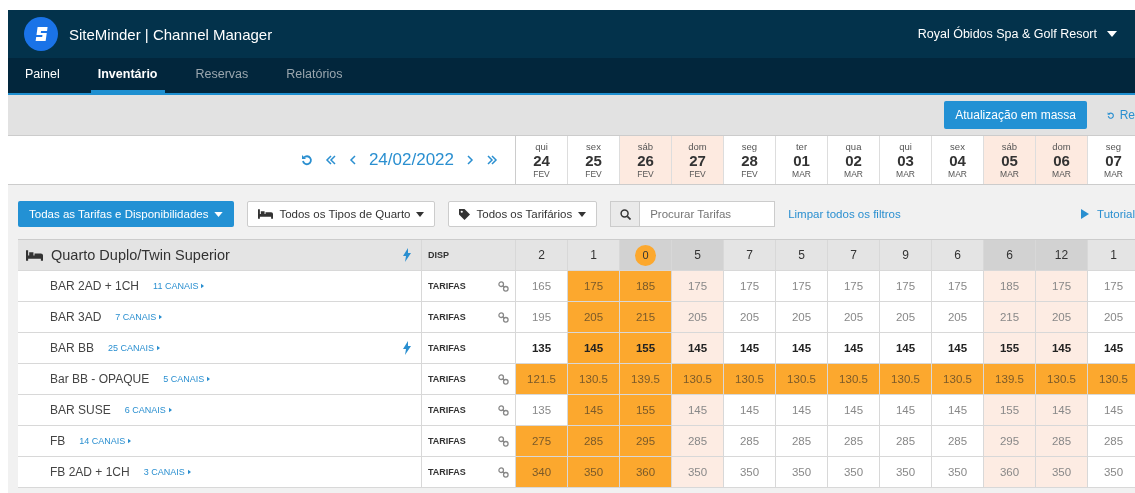  I want to click on availability-cell: 6, so click(958, 255).